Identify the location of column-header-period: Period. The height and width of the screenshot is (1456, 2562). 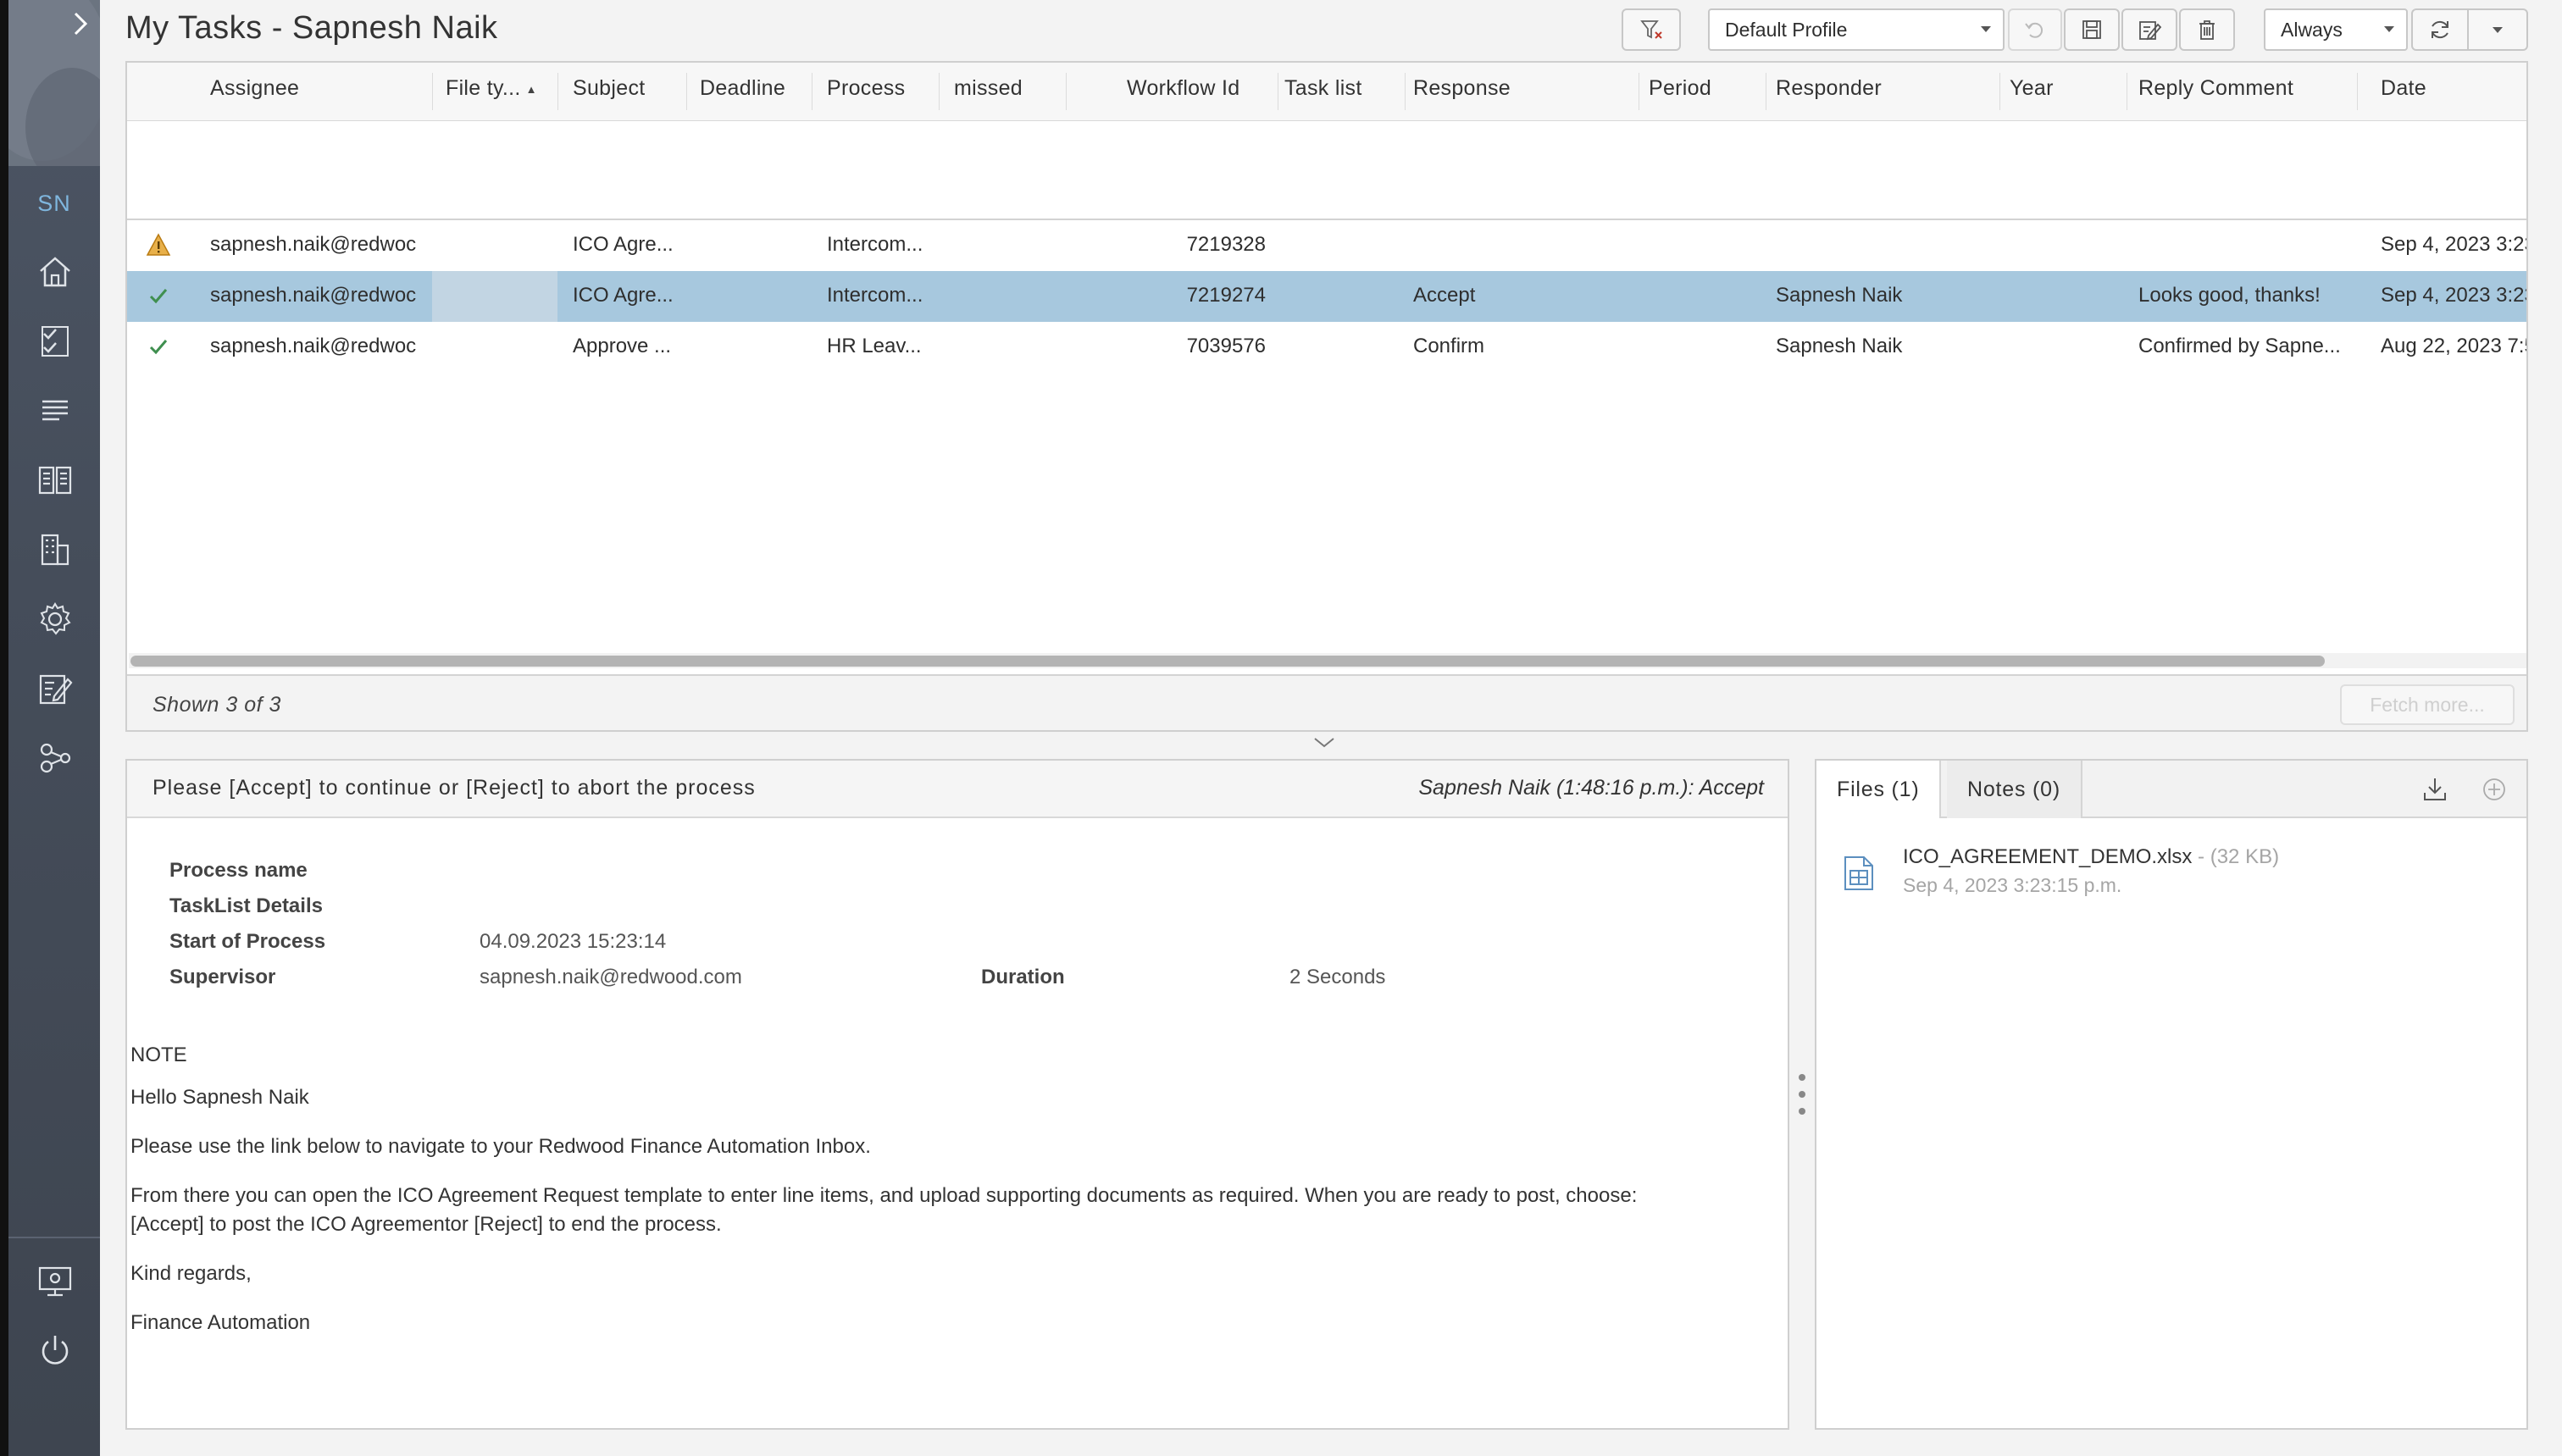
(1680, 88).